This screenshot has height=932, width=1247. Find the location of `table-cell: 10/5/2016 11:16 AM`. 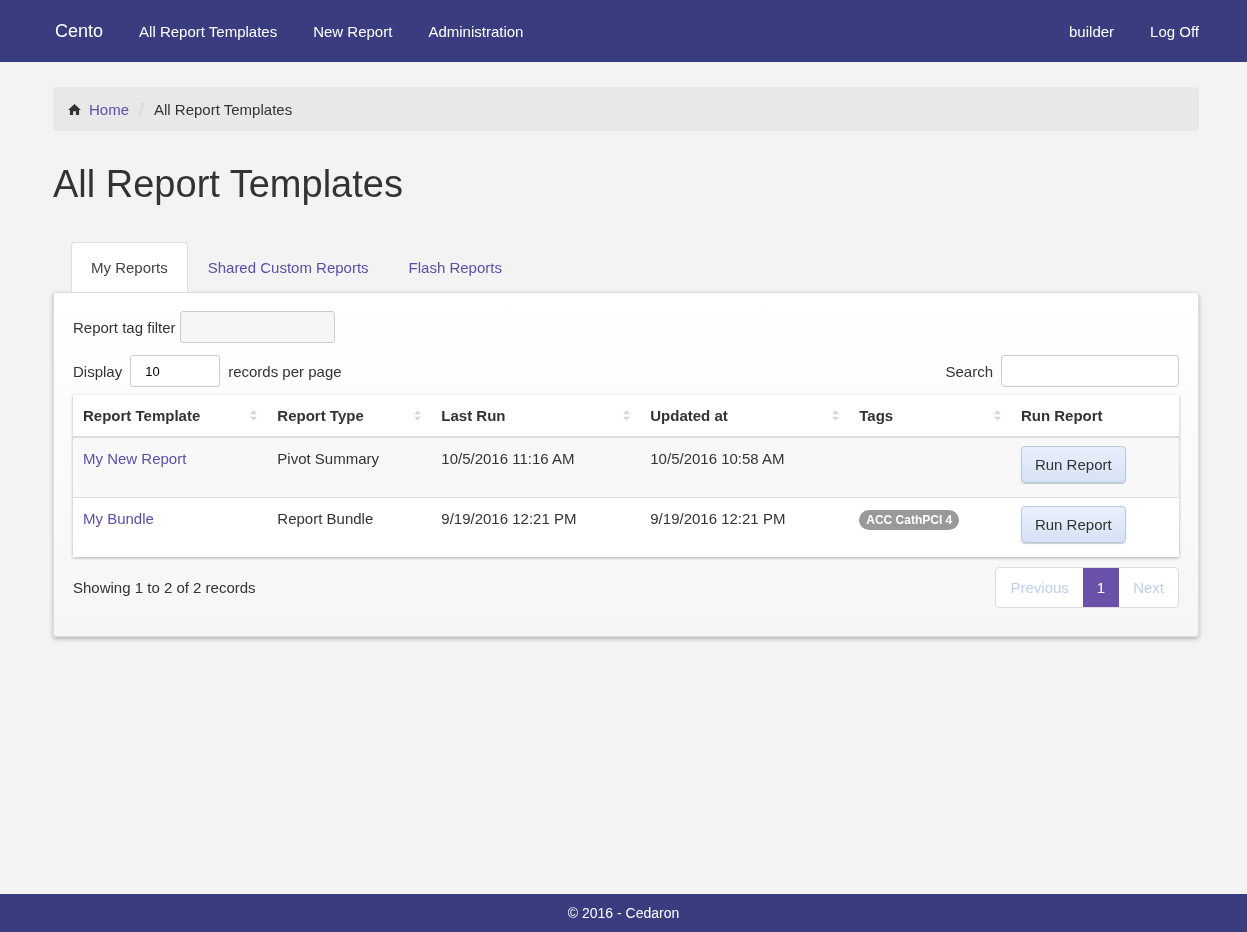

table-cell: 10/5/2016 11:16 AM is located at coordinates (536, 467).